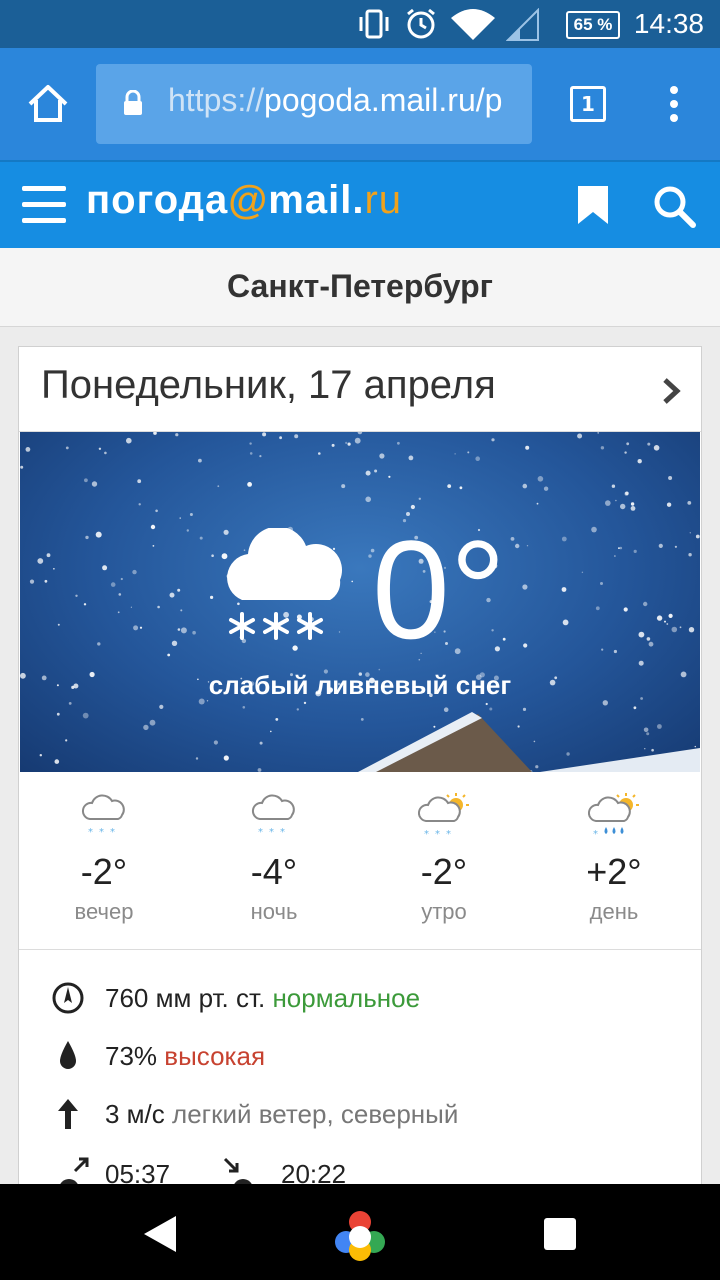  I want to click on browser-toolbar: https://pogoda.mail.ru/p 1, so click(360, 104).